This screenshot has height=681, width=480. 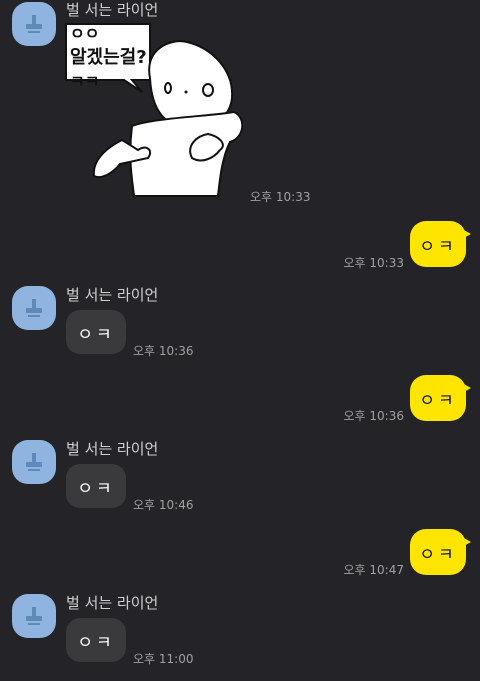 What do you see at coordinates (85, 33) in the screenshot?
I see `sticker-text-line1: ㅇㅇ` at bounding box center [85, 33].